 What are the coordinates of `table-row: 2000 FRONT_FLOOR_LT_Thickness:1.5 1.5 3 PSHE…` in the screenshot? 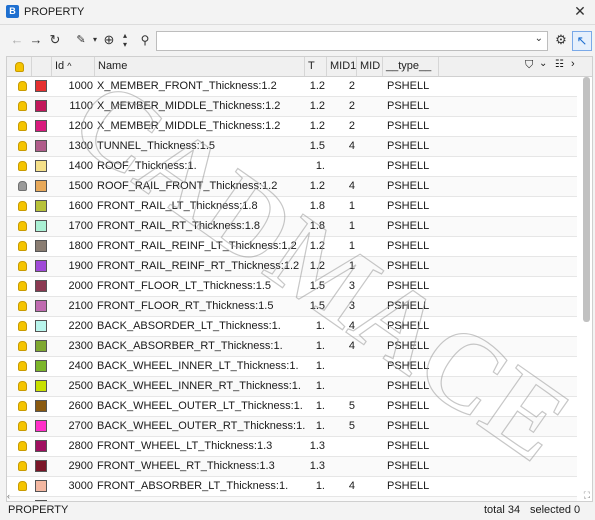 It's located at (292, 287).